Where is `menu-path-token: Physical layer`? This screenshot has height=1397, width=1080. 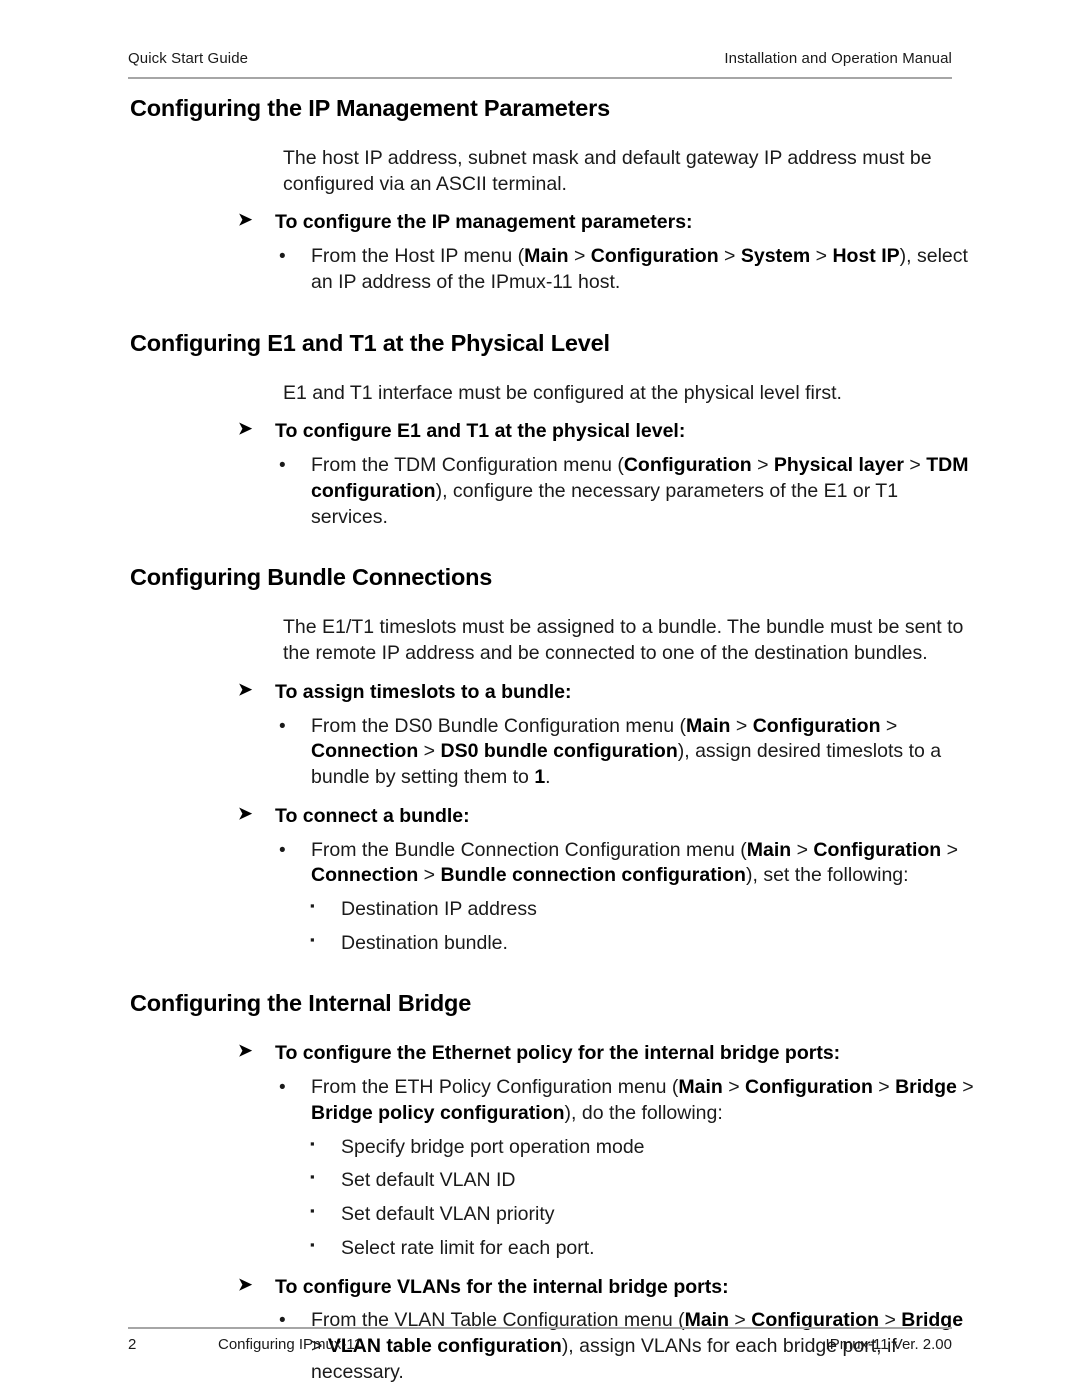 menu-path-token: Physical layer is located at coordinates (838, 465).